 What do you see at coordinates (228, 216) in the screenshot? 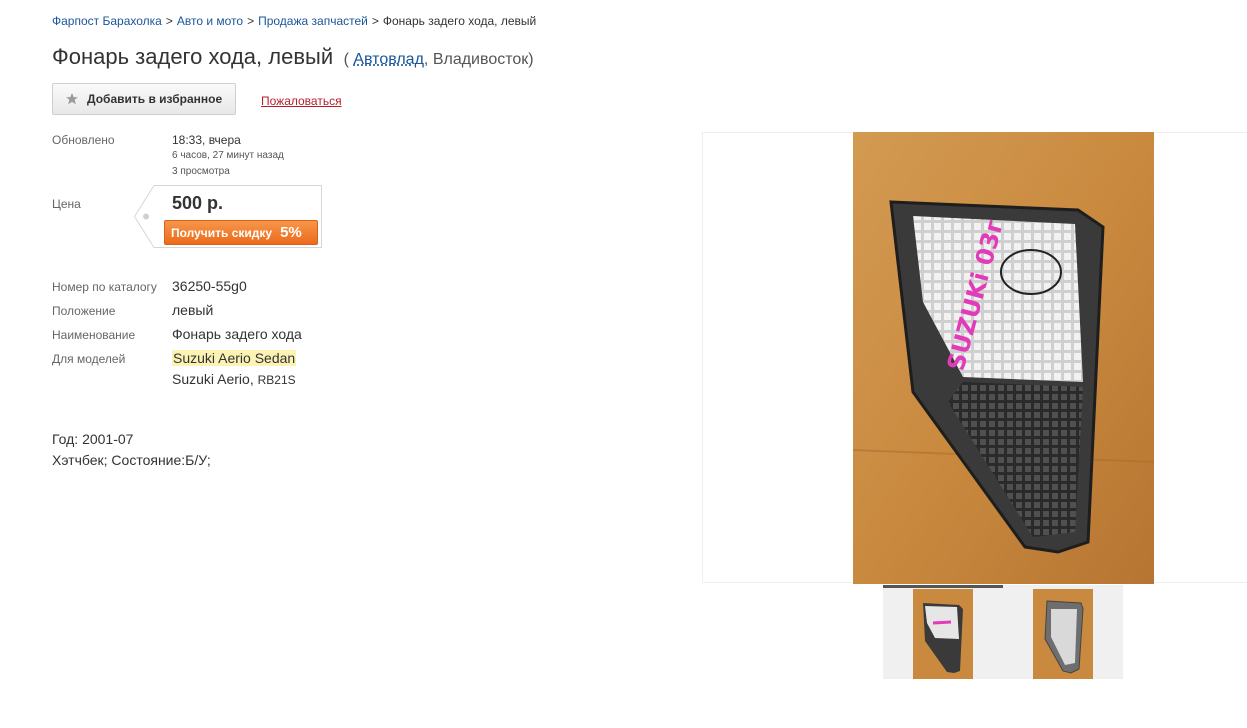
I see `price-tag: 500 р. Получить скидку 5%` at bounding box center [228, 216].